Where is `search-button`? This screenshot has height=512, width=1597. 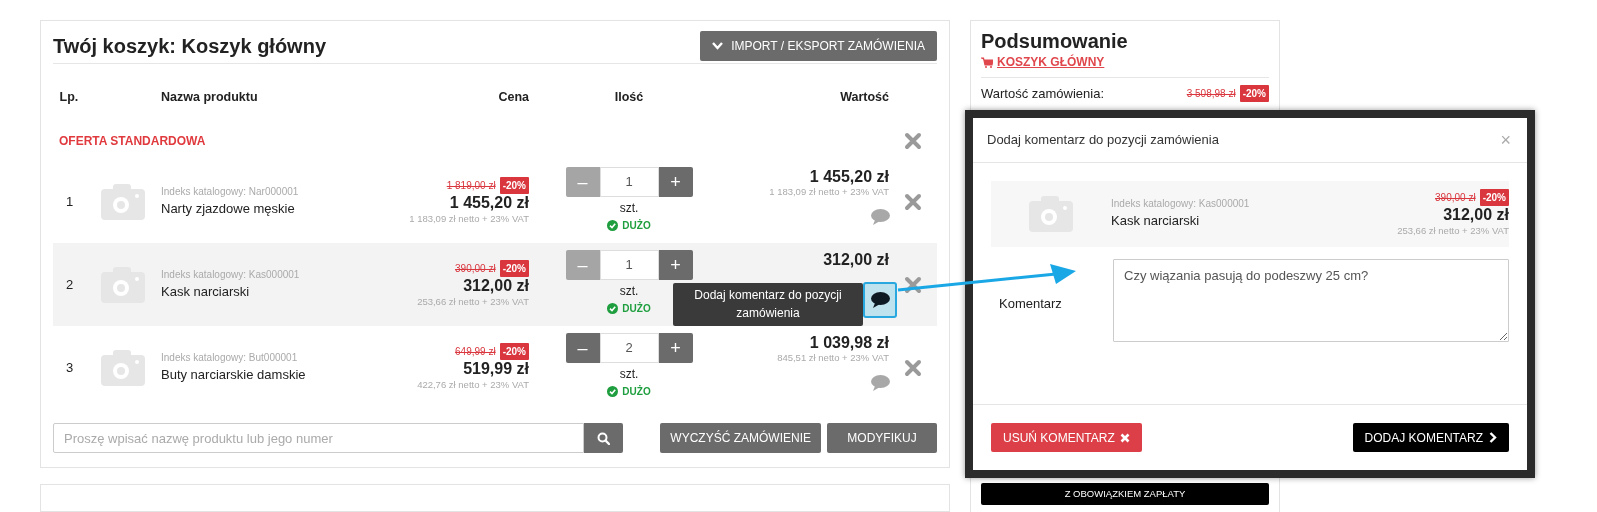
search-button is located at coordinates (603, 438).